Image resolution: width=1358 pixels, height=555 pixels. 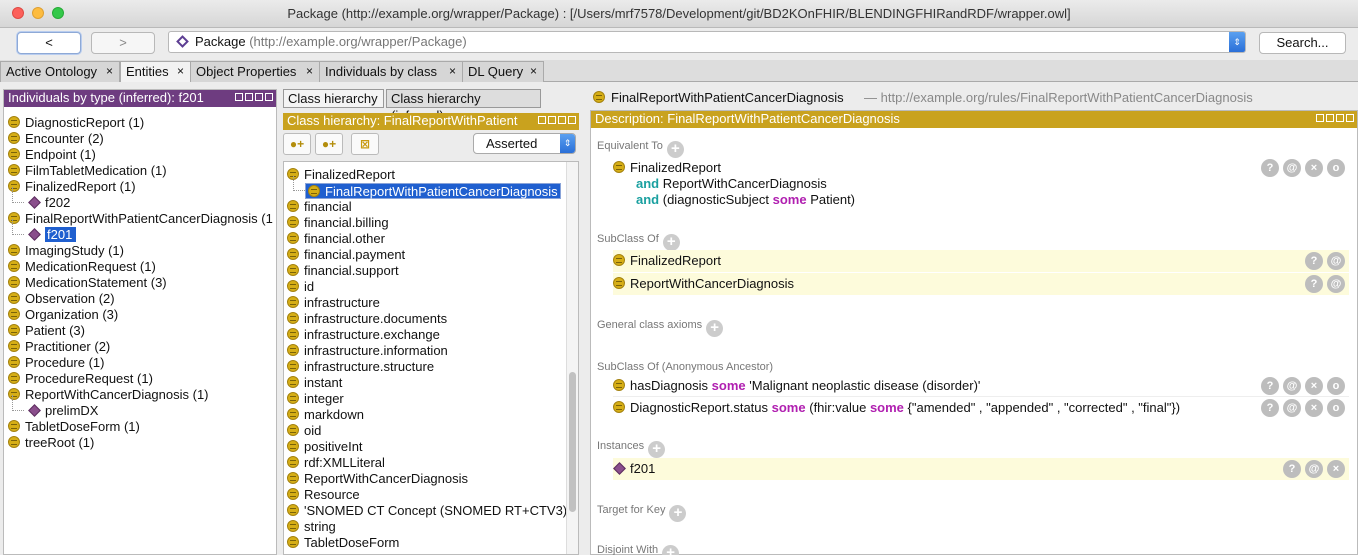 I want to click on class-item: Endpoint (1), so click(x=52, y=155).